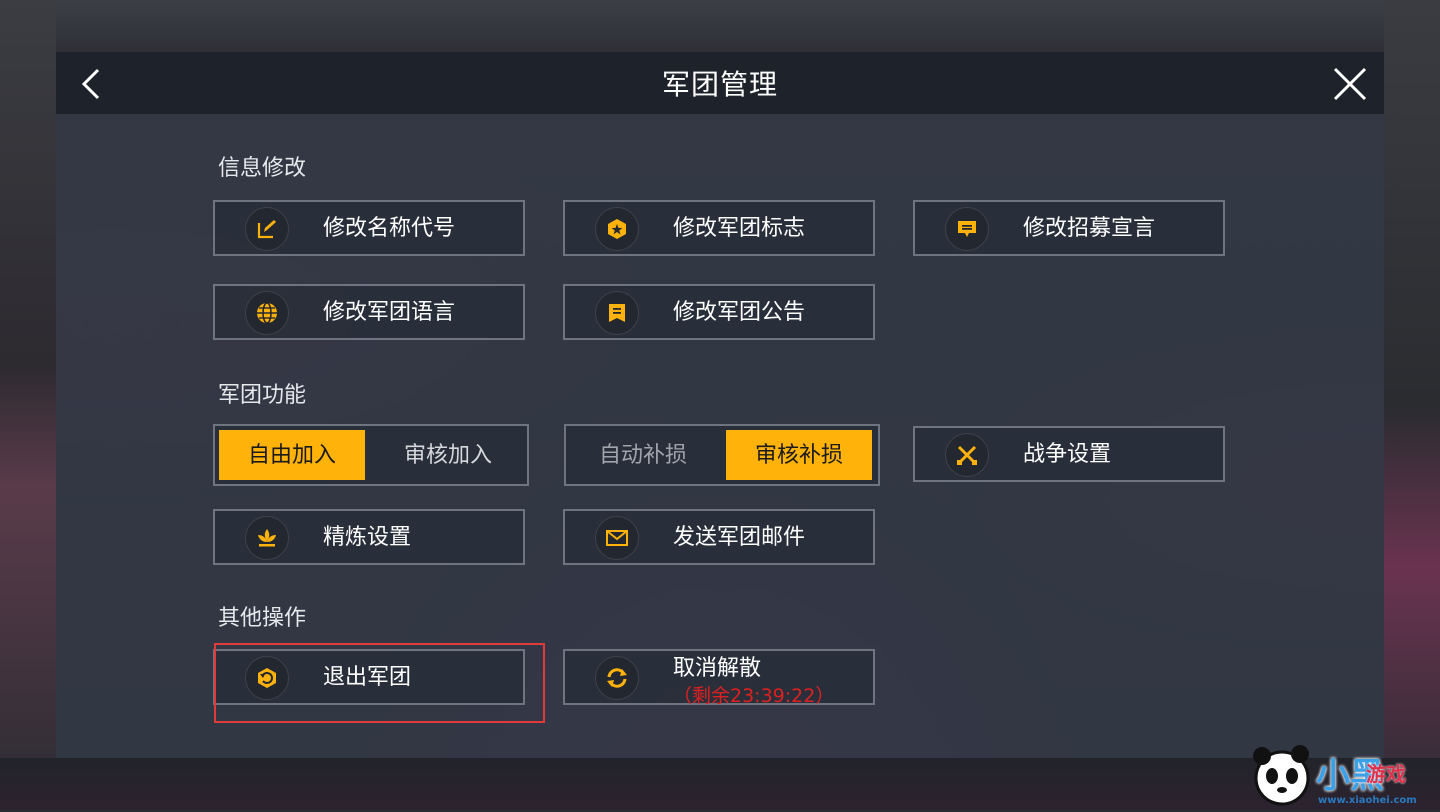  Describe the element at coordinates (292, 455) in the screenshot. I see `free-join-option: 自由加入` at that location.